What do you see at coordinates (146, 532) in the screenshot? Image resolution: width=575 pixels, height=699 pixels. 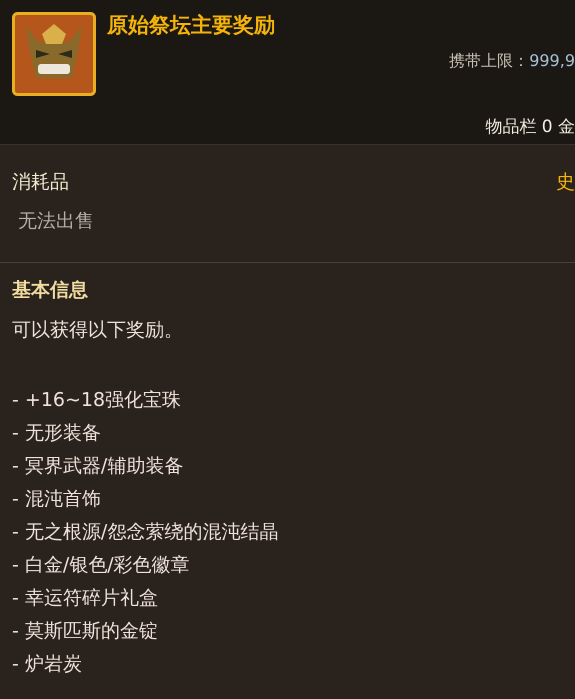 I see `reward-item: - 无之根源/怨念萦绕的混沌结晶` at bounding box center [146, 532].